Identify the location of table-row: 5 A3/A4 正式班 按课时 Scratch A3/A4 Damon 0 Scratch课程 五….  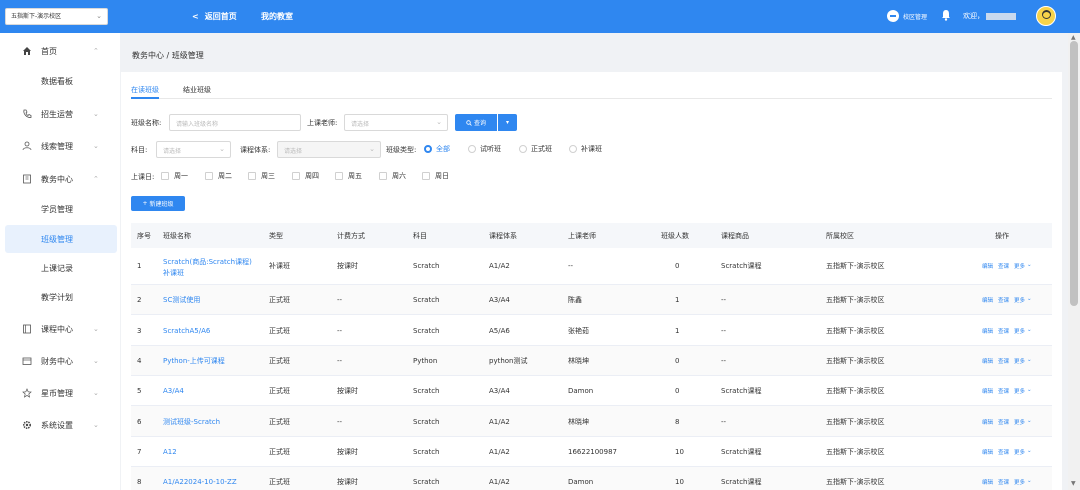
(591, 391).